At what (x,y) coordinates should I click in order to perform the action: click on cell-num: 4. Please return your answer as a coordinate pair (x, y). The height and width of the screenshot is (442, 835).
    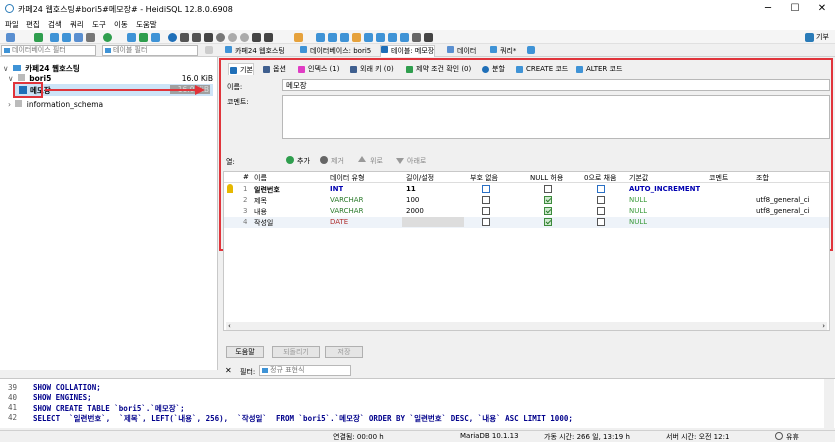
    Looking at the image, I should click on (245, 222).